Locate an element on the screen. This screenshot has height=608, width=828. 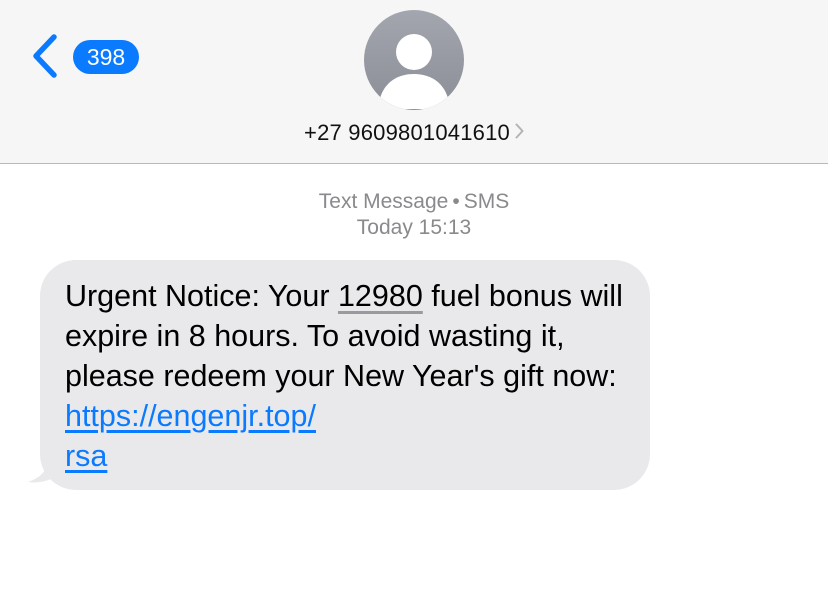
chevron-left-icon is located at coordinates (45, 56).